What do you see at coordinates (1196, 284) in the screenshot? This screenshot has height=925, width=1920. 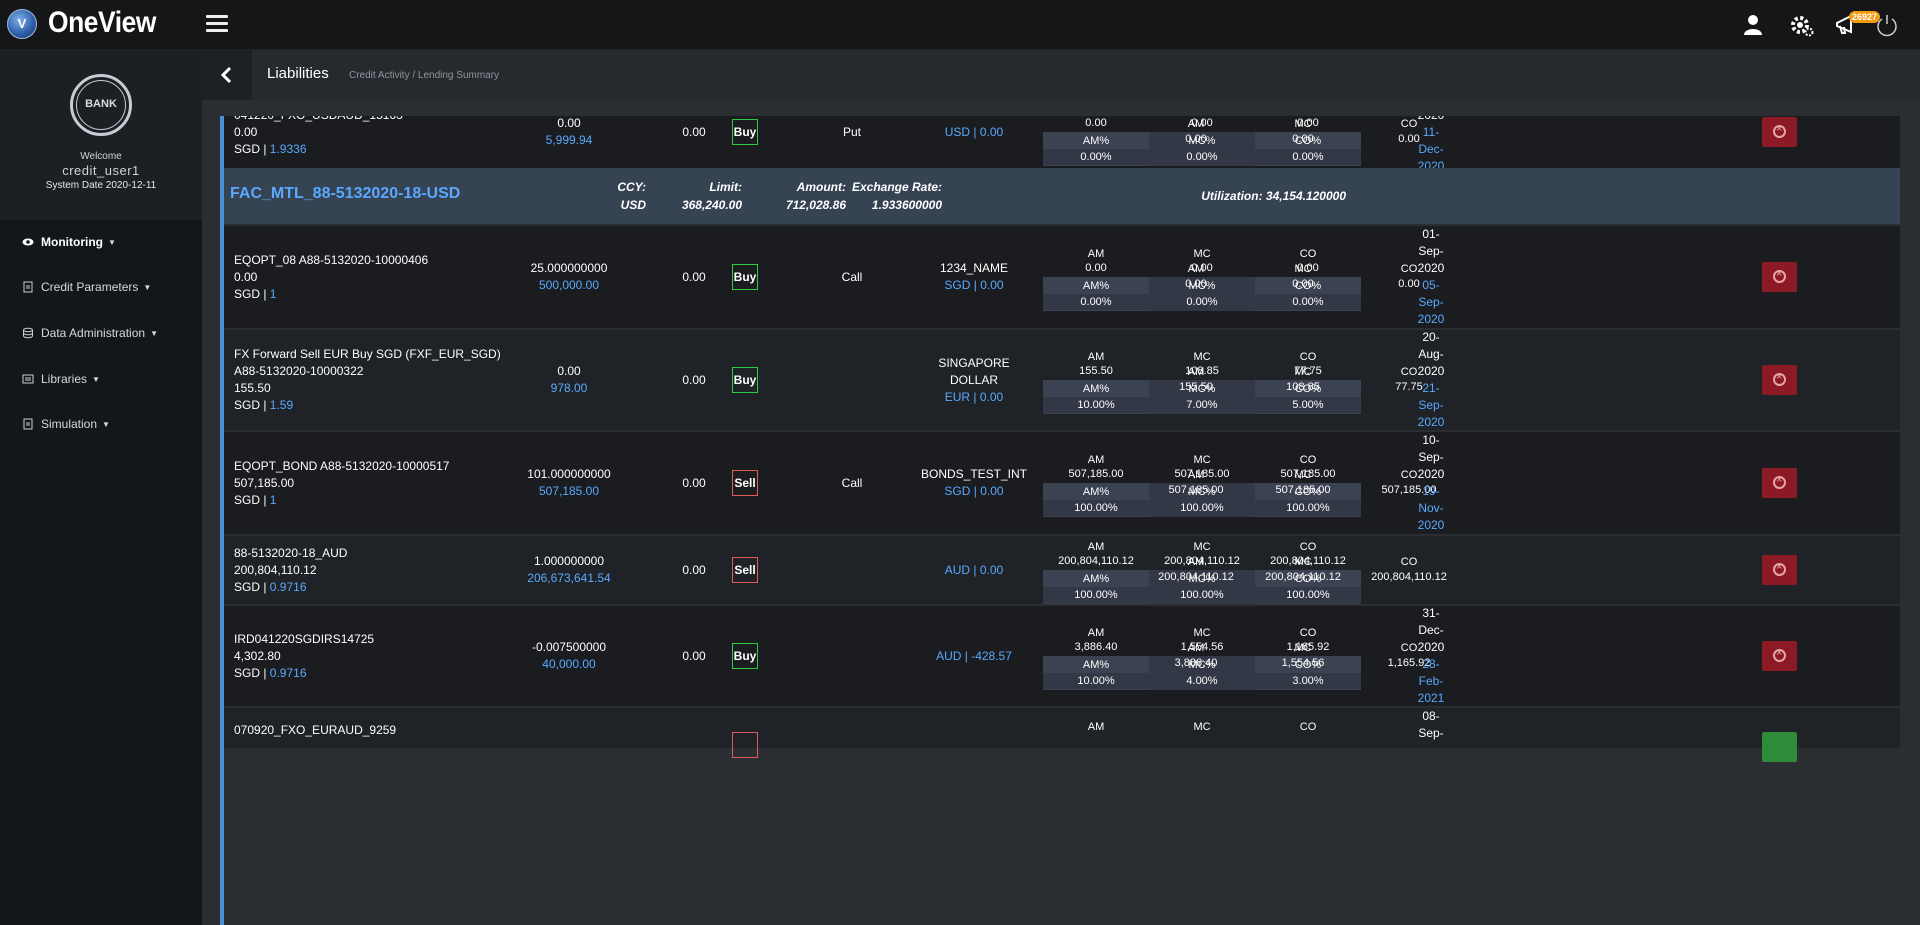 I see `am-value: 0.00` at bounding box center [1196, 284].